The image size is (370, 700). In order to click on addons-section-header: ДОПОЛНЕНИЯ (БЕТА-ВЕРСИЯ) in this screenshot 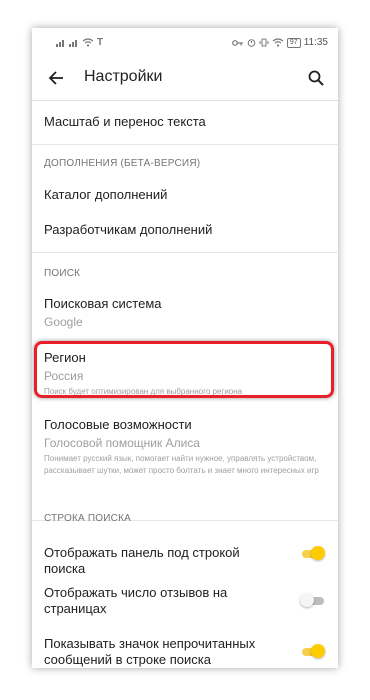, I will do `click(122, 163)`.